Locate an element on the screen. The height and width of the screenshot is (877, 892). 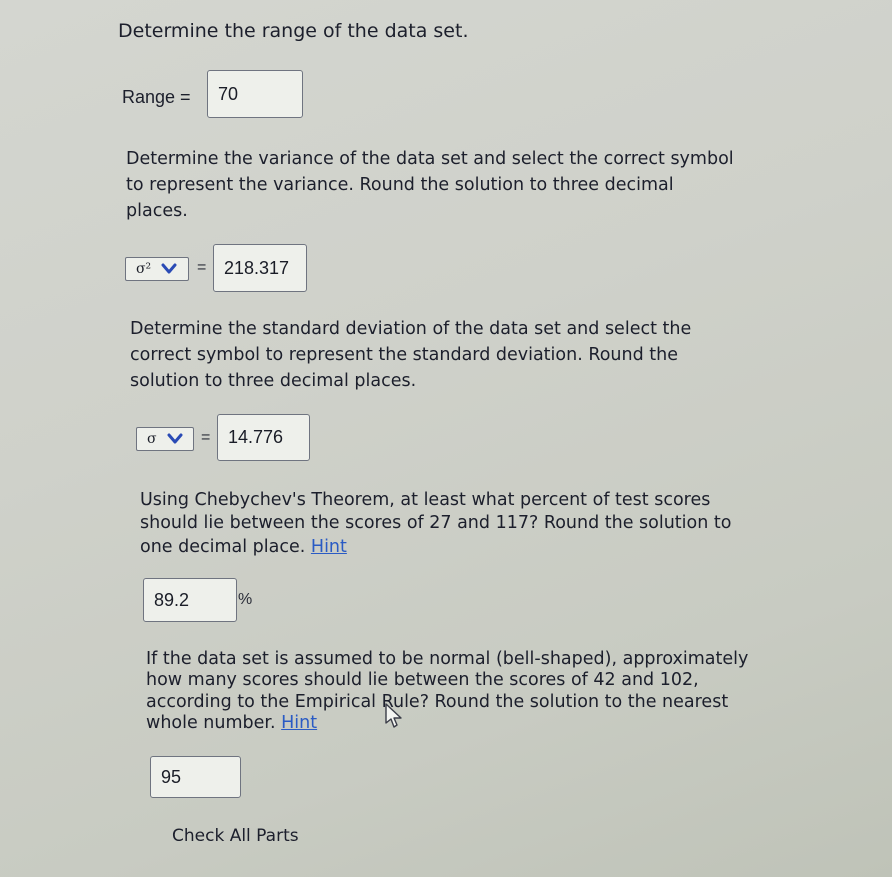
std-dev-symbol: σ is located at coordinates (152, 439).